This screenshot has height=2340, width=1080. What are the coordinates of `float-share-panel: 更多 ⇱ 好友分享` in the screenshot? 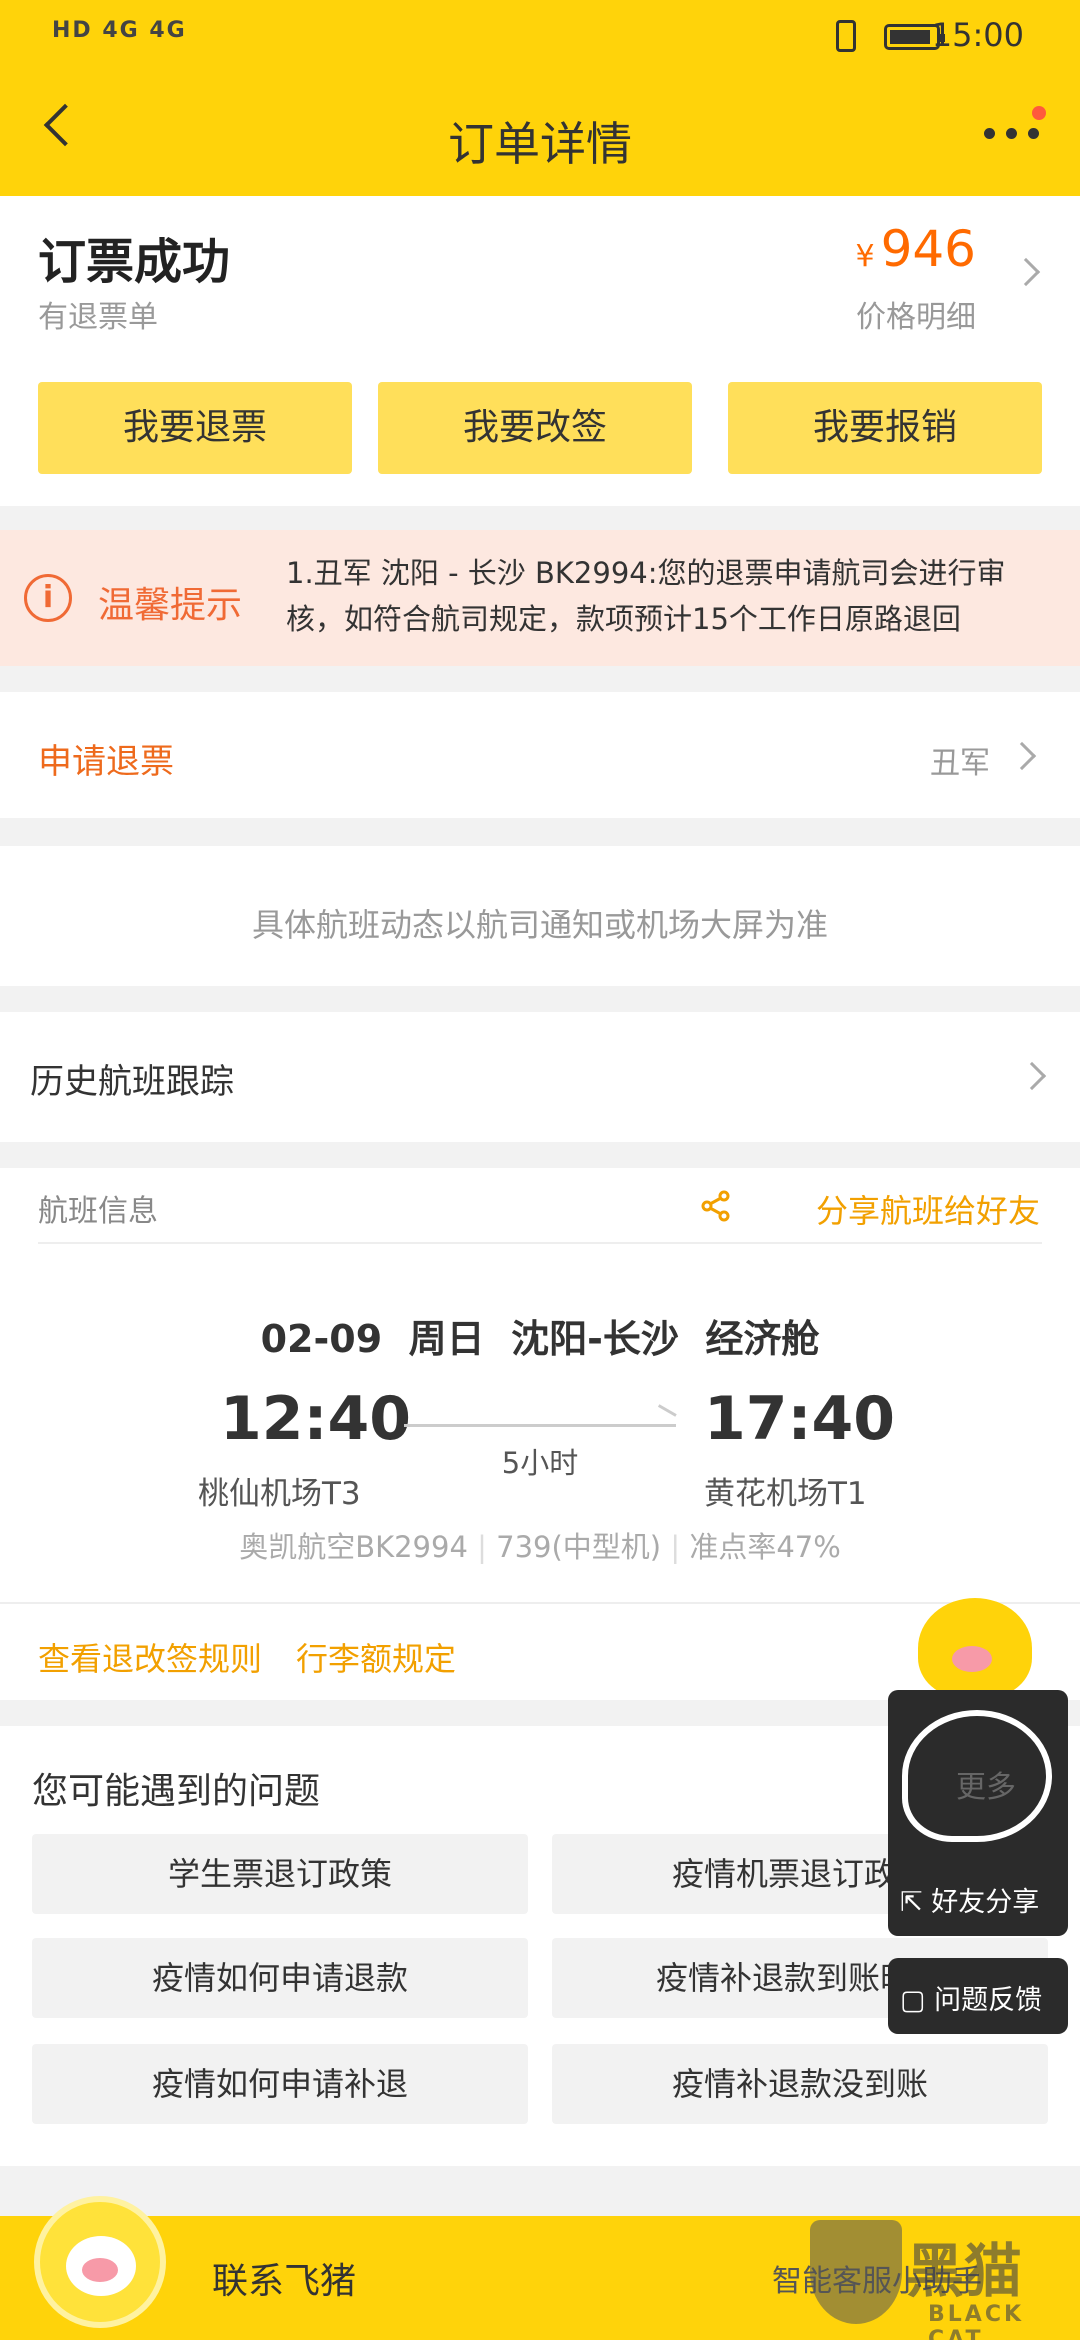 It's located at (978, 1813).